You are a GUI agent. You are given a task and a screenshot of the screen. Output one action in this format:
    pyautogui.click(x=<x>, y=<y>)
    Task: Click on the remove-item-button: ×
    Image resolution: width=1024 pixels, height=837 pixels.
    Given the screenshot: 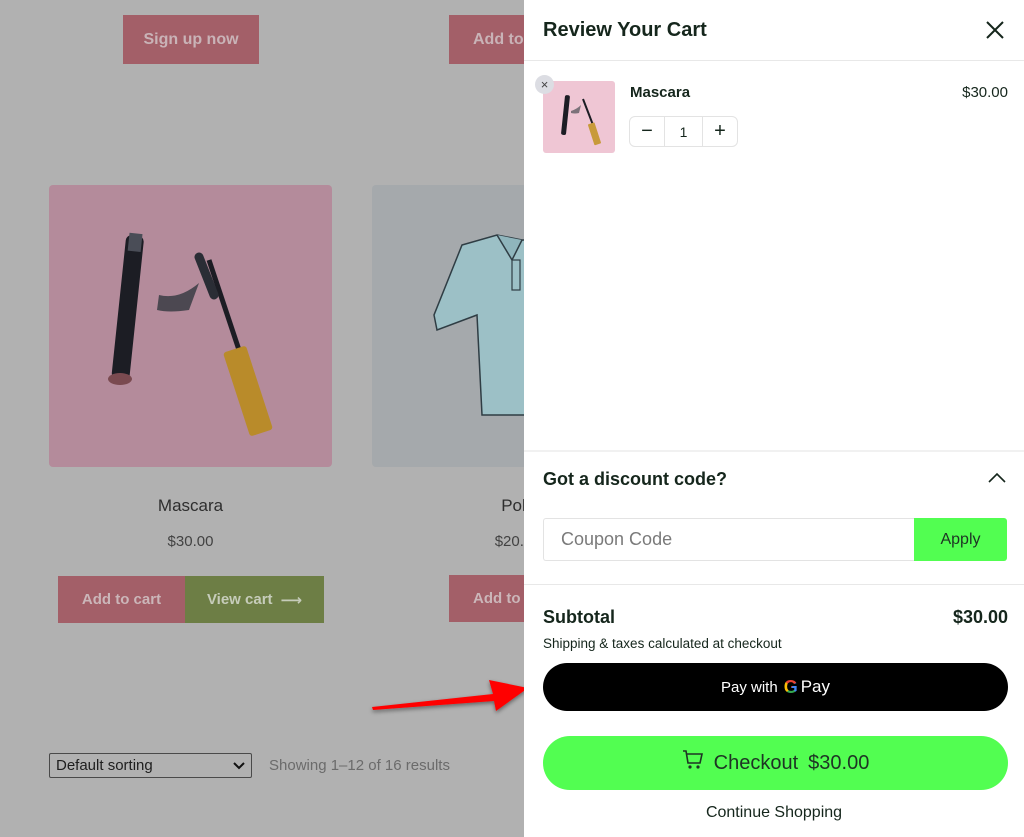 What is the action you would take?
    pyautogui.click(x=544, y=84)
    